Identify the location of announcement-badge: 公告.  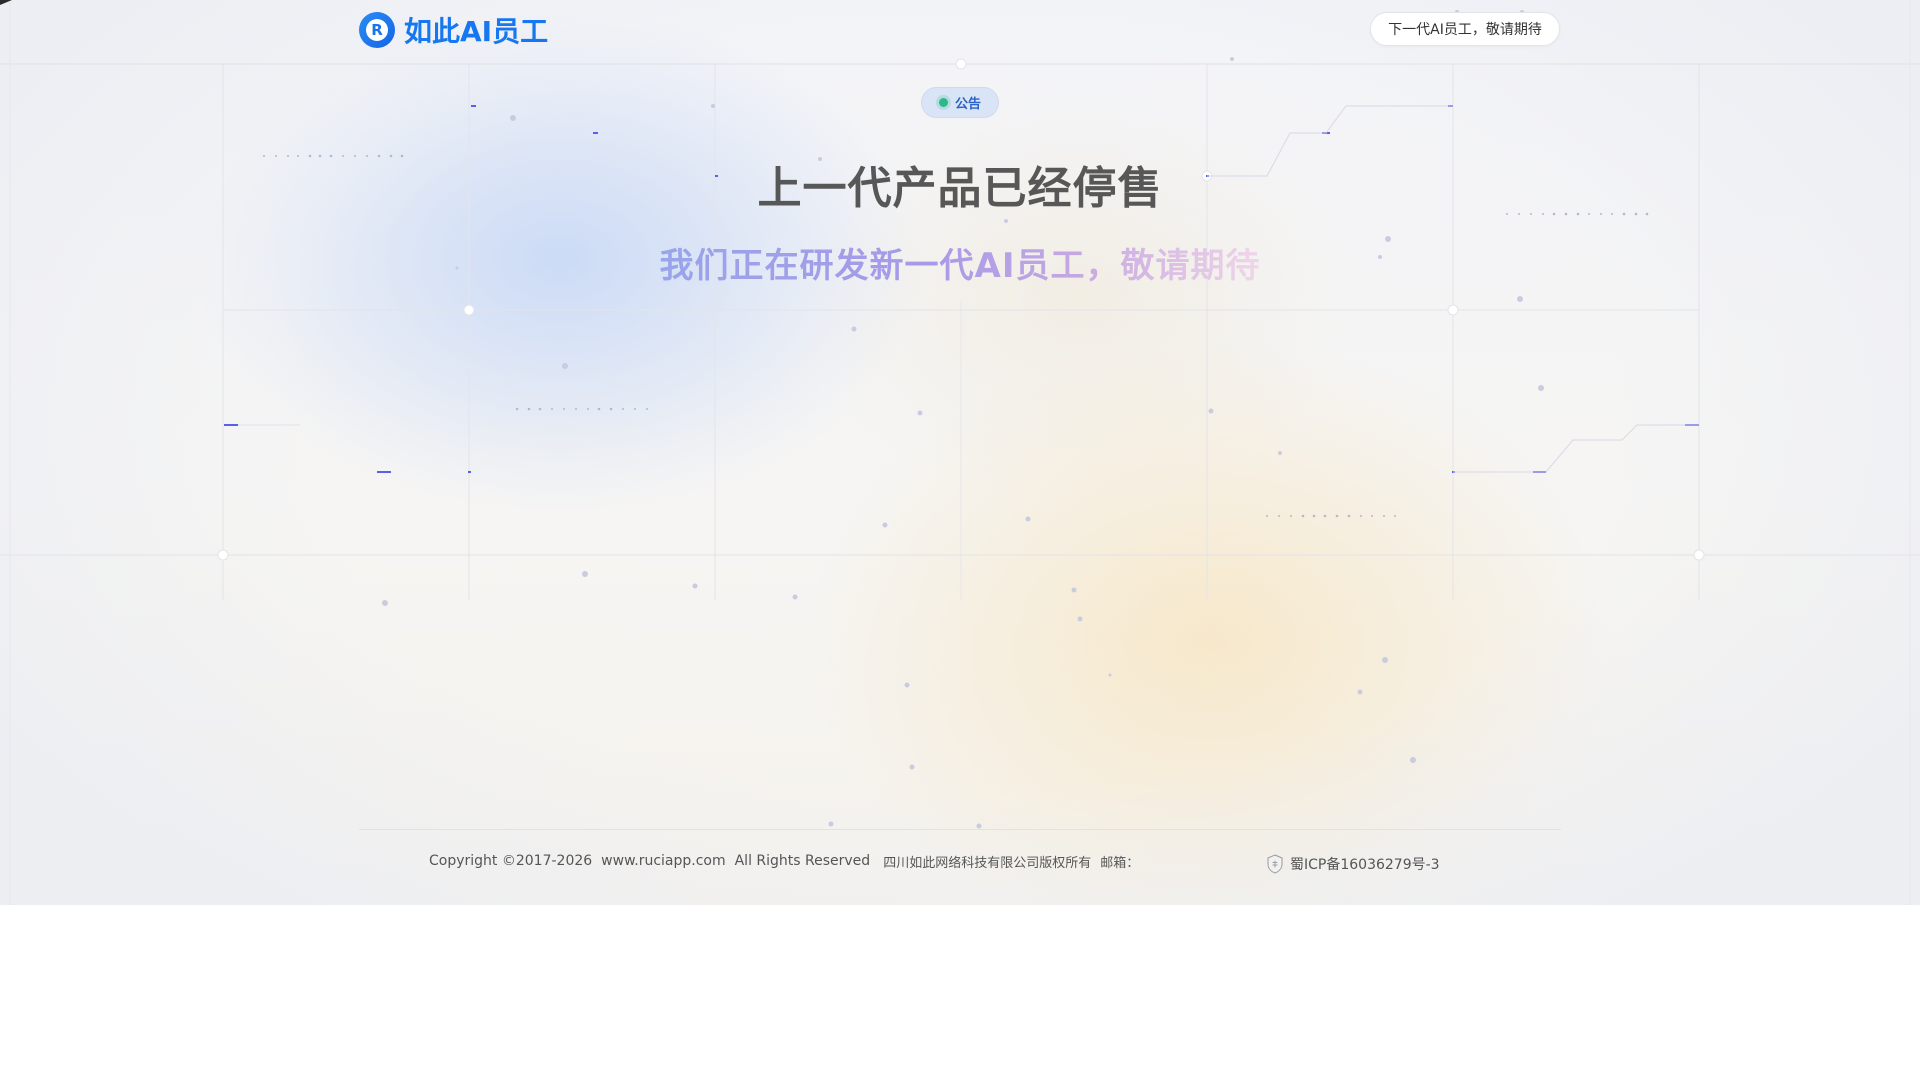
(960, 102).